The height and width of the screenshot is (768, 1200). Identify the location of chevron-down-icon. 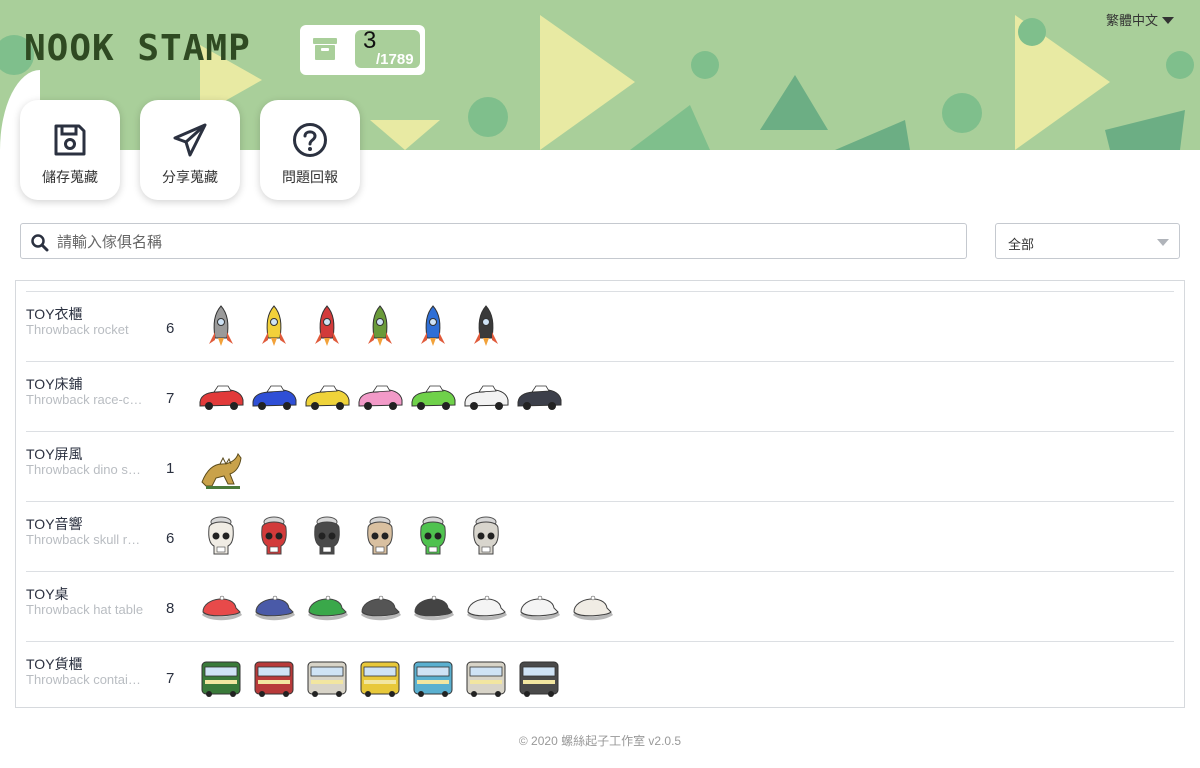
(1163, 242).